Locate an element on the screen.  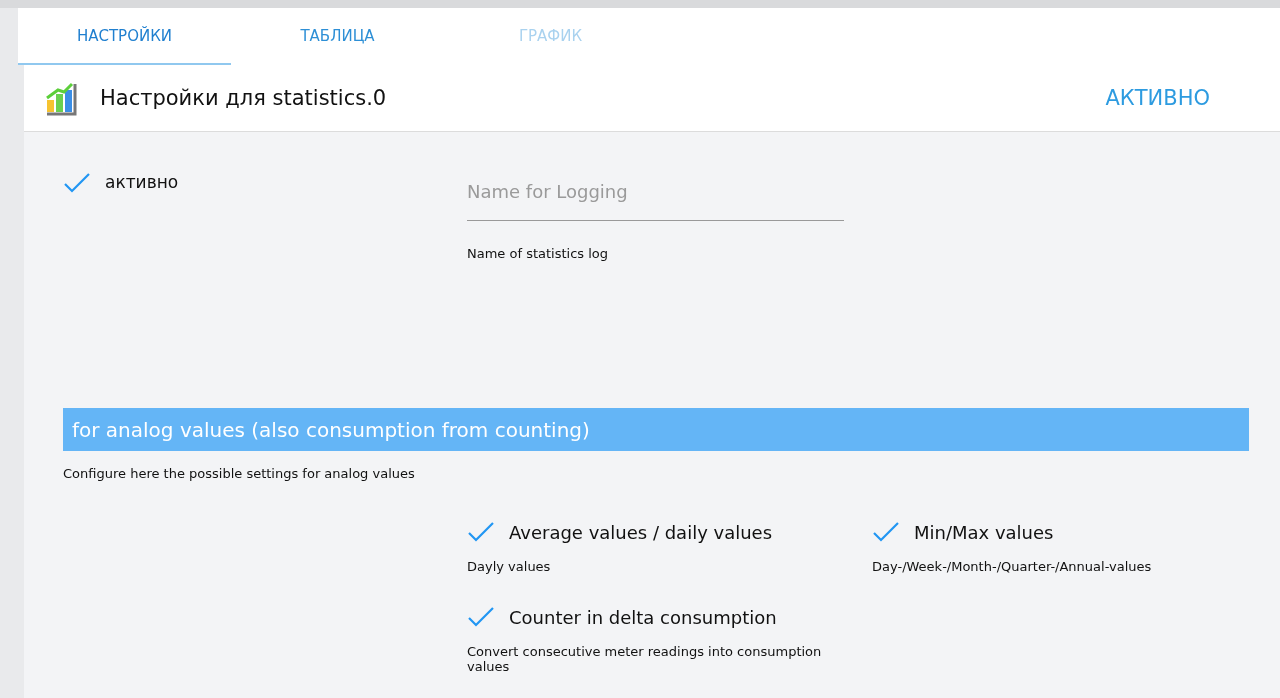
section-header: for analog values (also consumption from counting) is located at coordinates (656, 429).